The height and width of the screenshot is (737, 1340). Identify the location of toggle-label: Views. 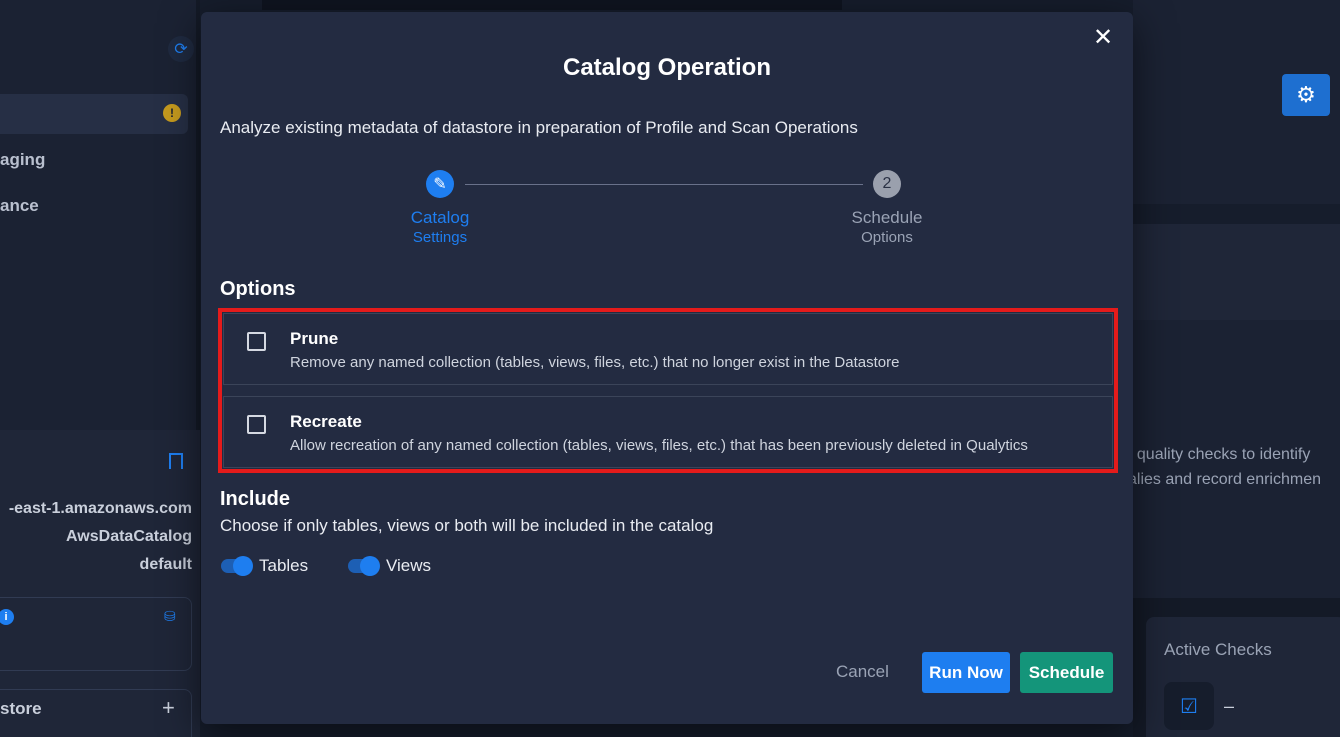
(409, 565).